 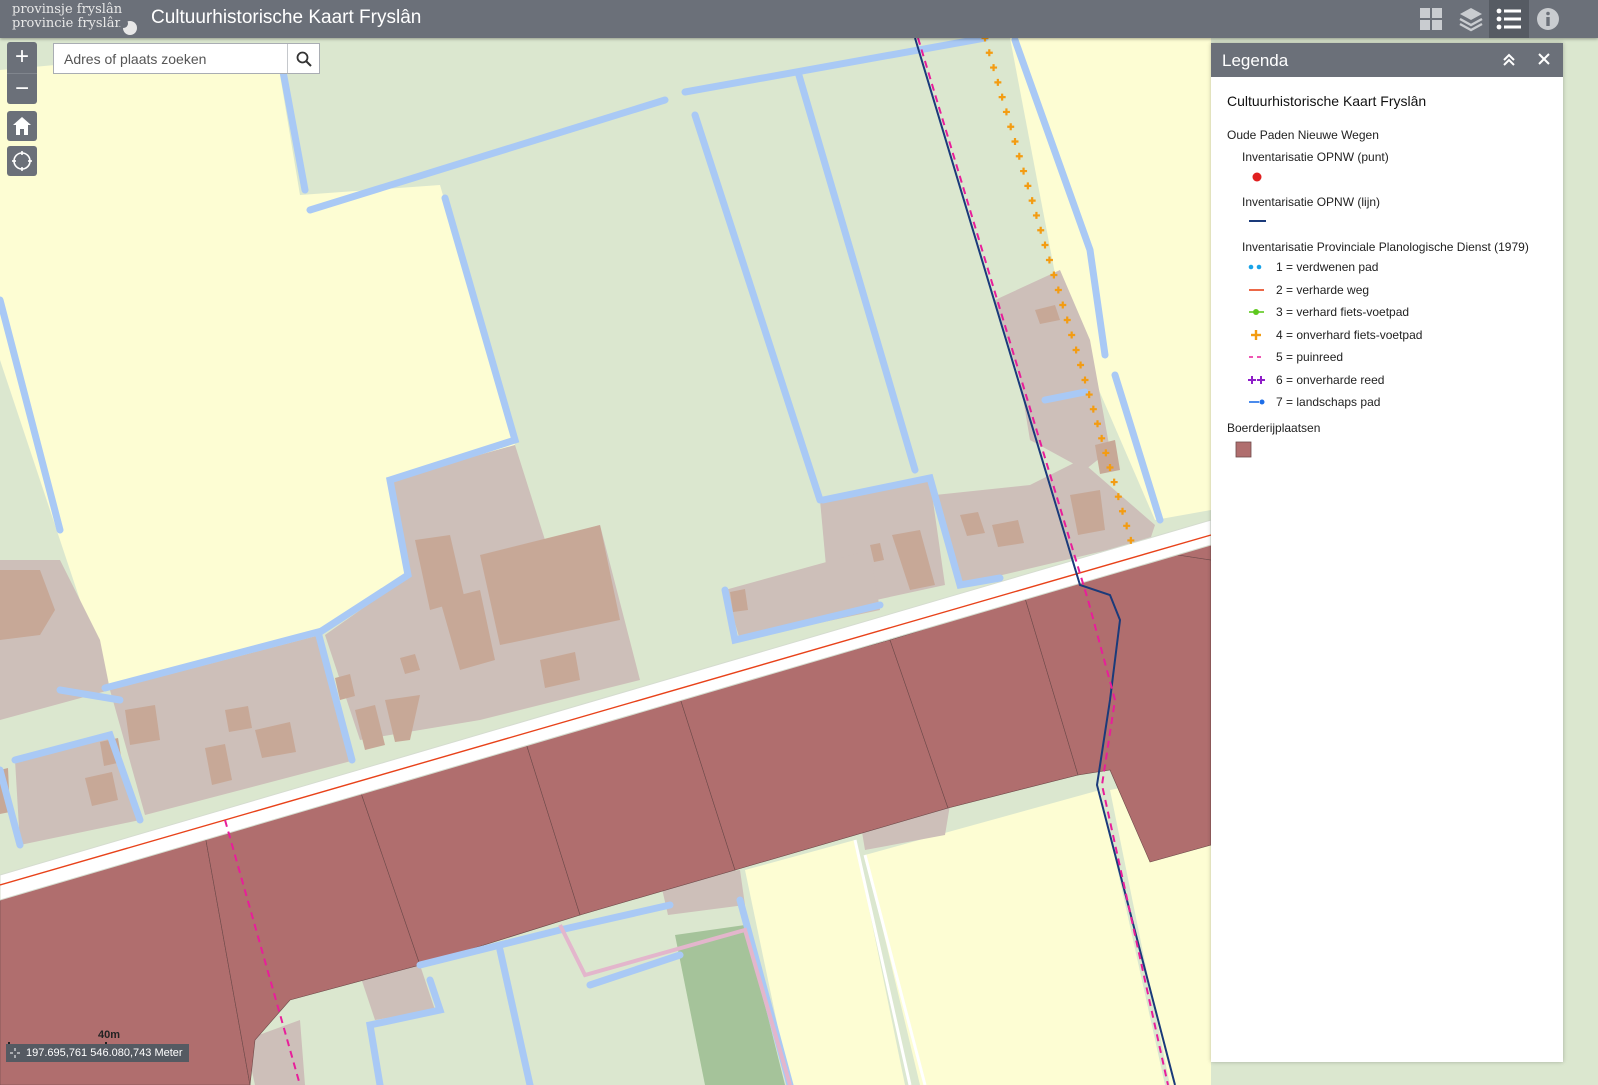 What do you see at coordinates (1310, 357) in the screenshot?
I see `legend-class-5: 5 = puinreed` at bounding box center [1310, 357].